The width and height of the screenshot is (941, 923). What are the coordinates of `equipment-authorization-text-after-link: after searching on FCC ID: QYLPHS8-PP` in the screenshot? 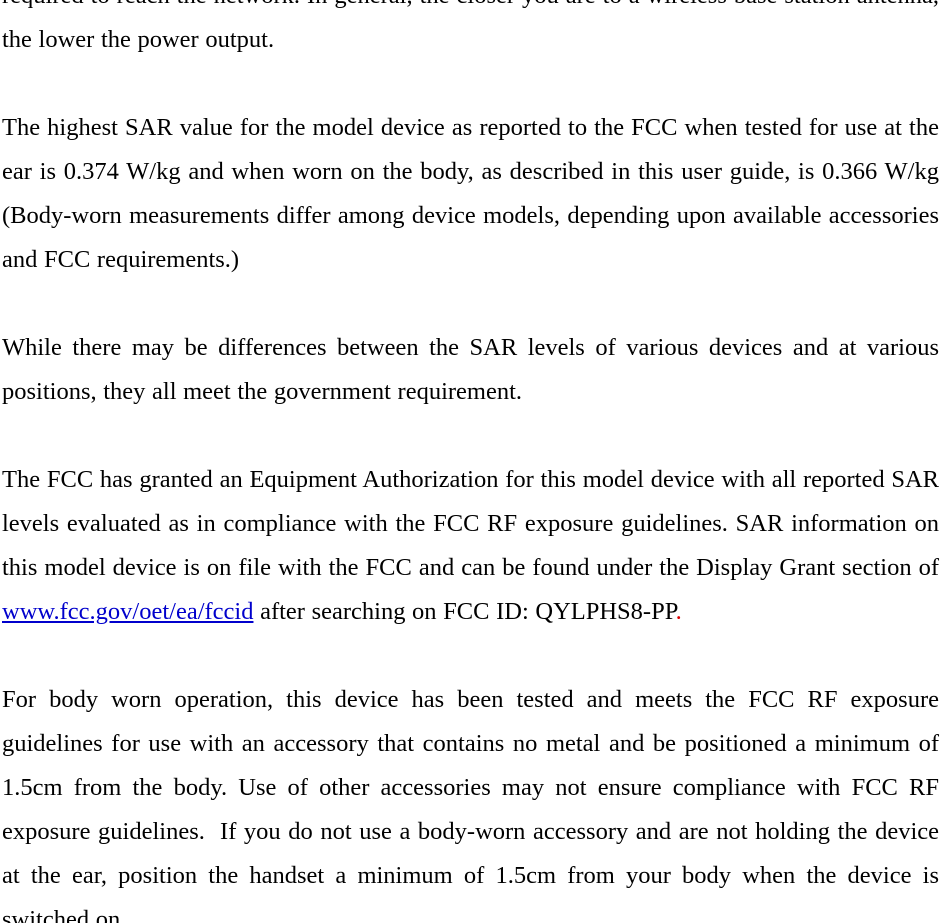 It's located at (464, 611).